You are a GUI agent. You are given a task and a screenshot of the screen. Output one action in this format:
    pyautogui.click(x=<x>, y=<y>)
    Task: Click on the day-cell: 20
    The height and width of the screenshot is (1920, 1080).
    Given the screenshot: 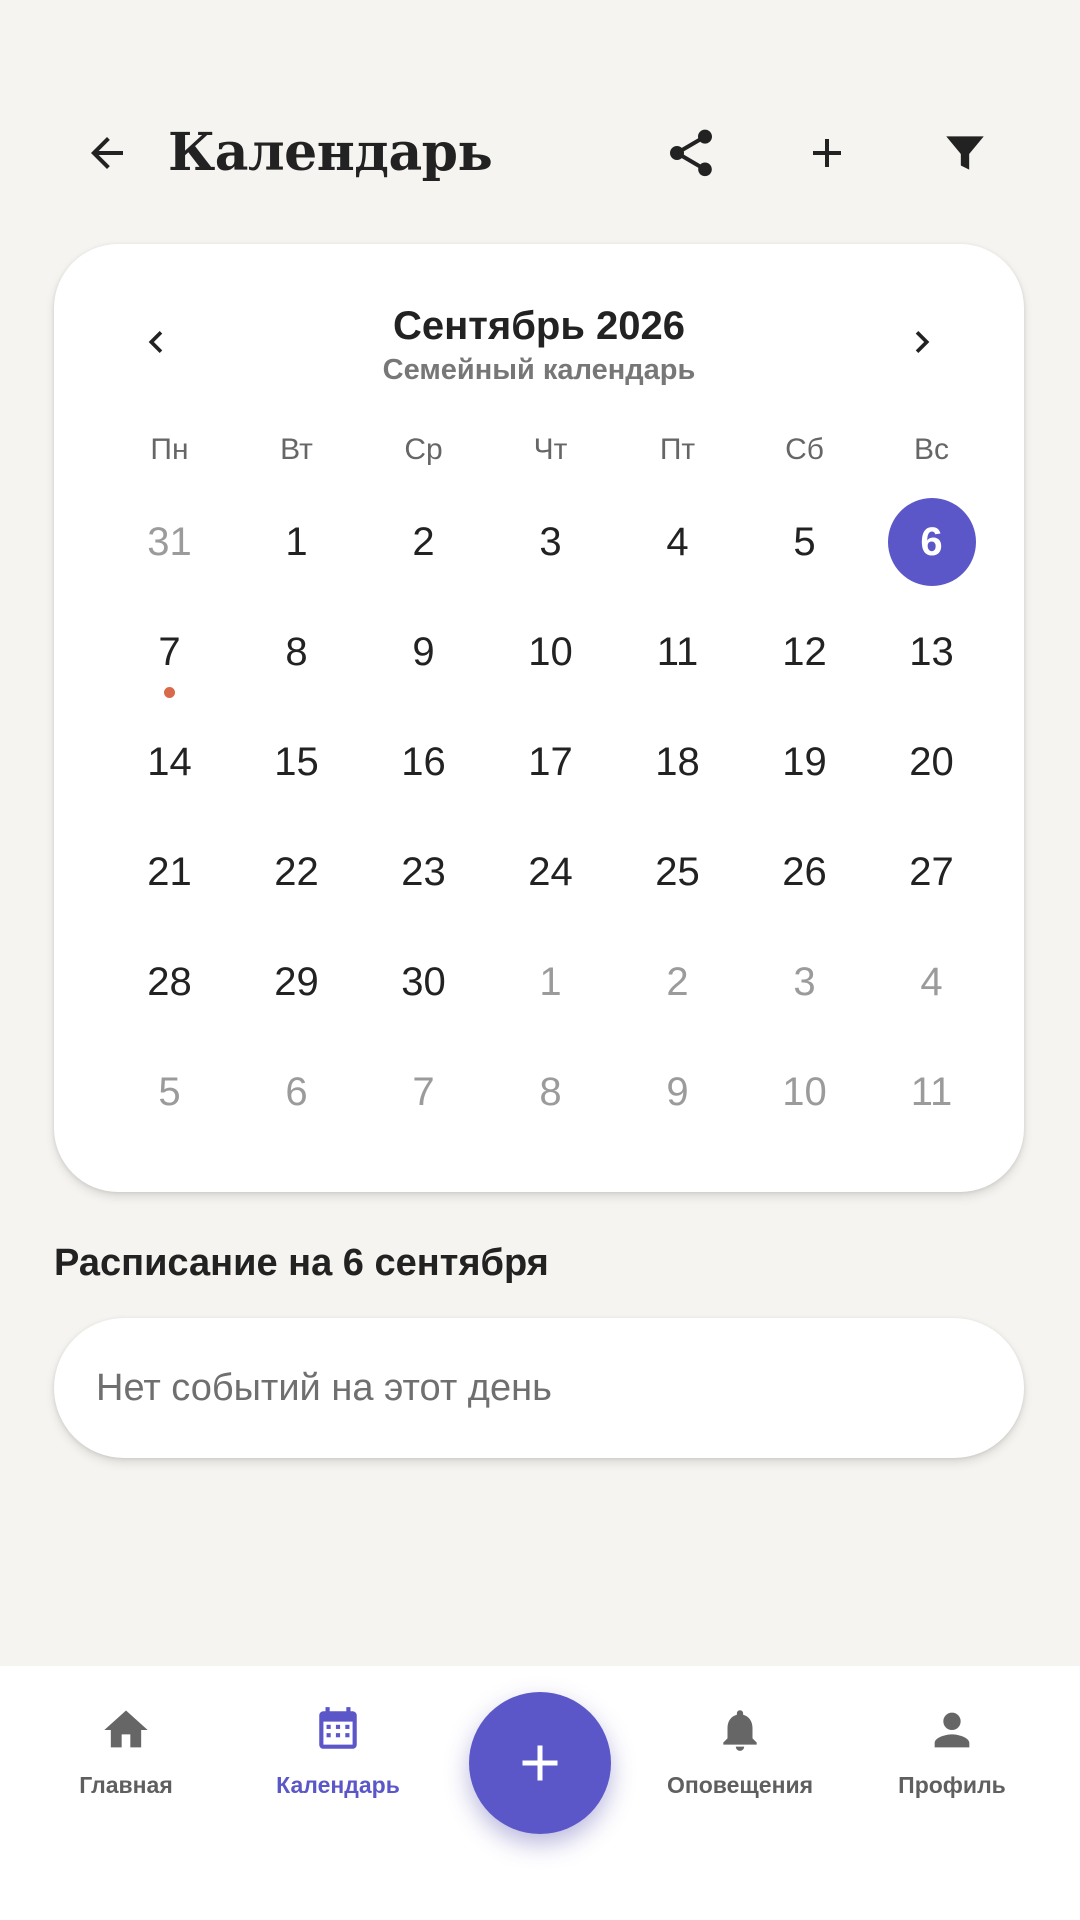 What is the action you would take?
    pyautogui.click(x=931, y=769)
    